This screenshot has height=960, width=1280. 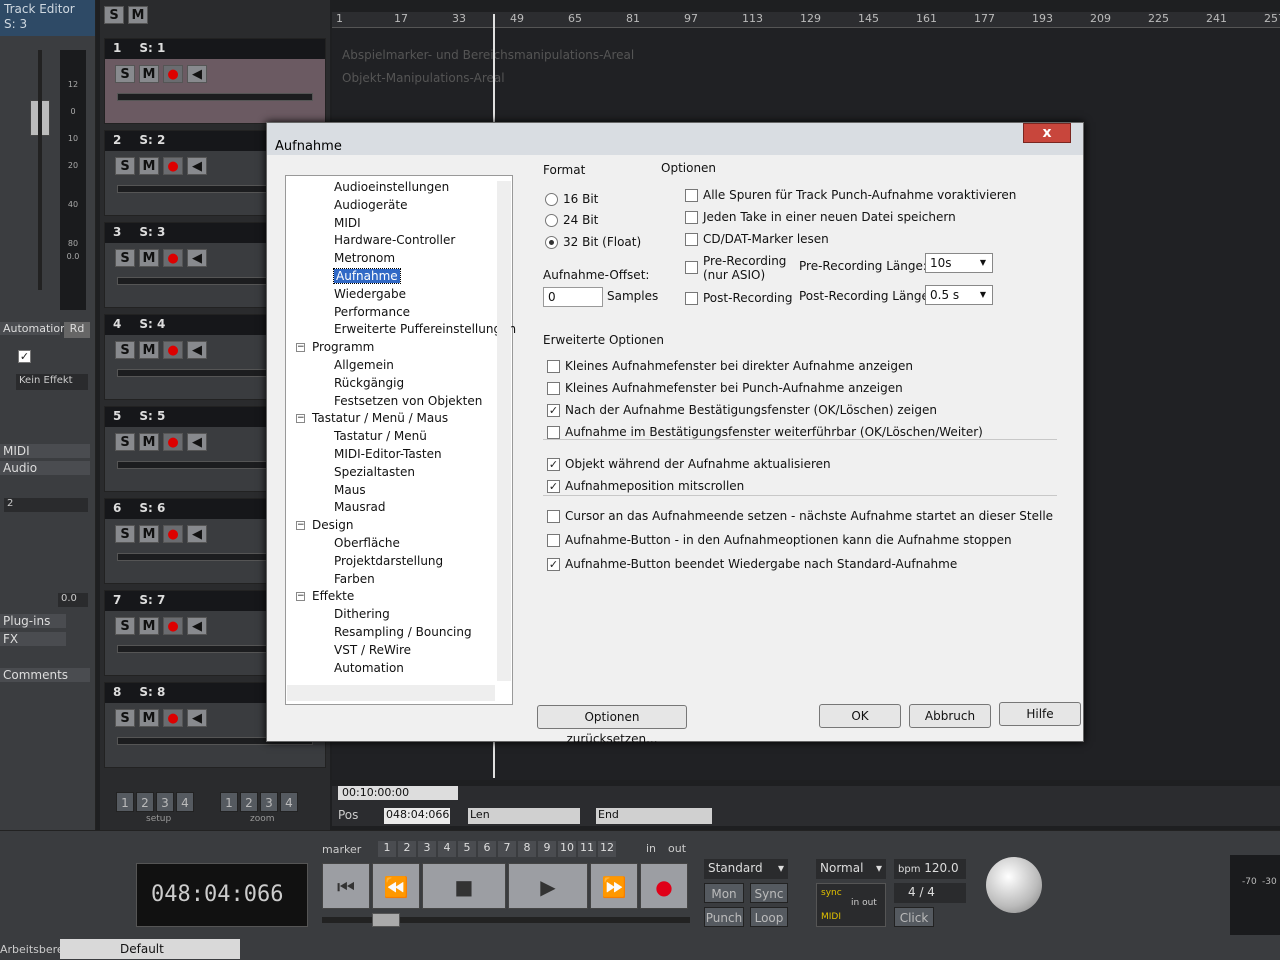 I want to click on tree-item: Audiogeräte, so click(x=370, y=205).